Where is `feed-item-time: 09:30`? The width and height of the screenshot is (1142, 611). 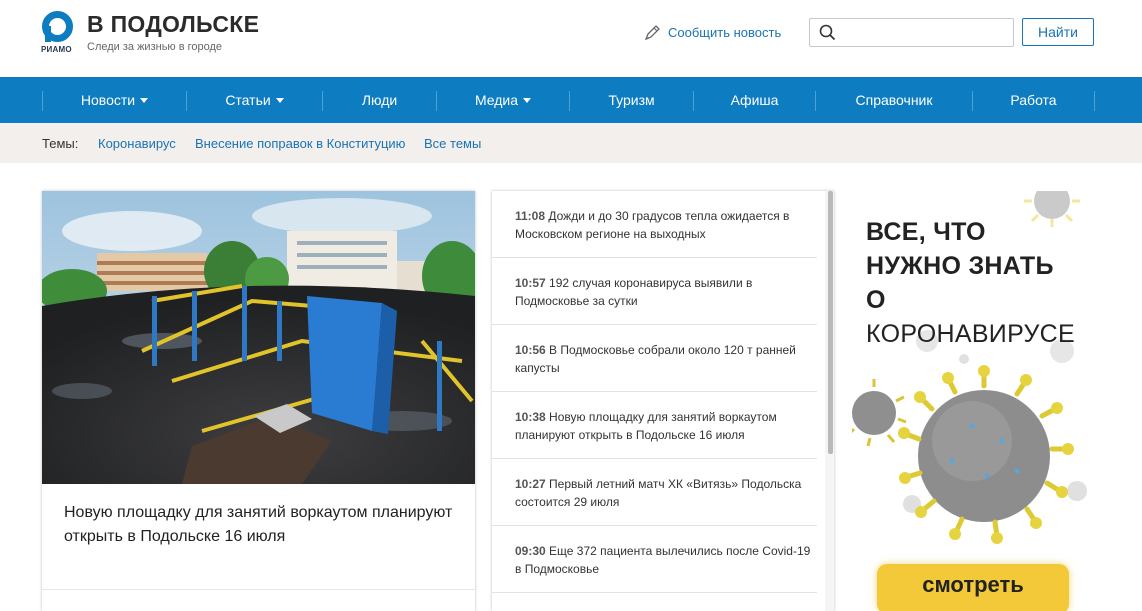 feed-item-time: 09:30 is located at coordinates (530, 551).